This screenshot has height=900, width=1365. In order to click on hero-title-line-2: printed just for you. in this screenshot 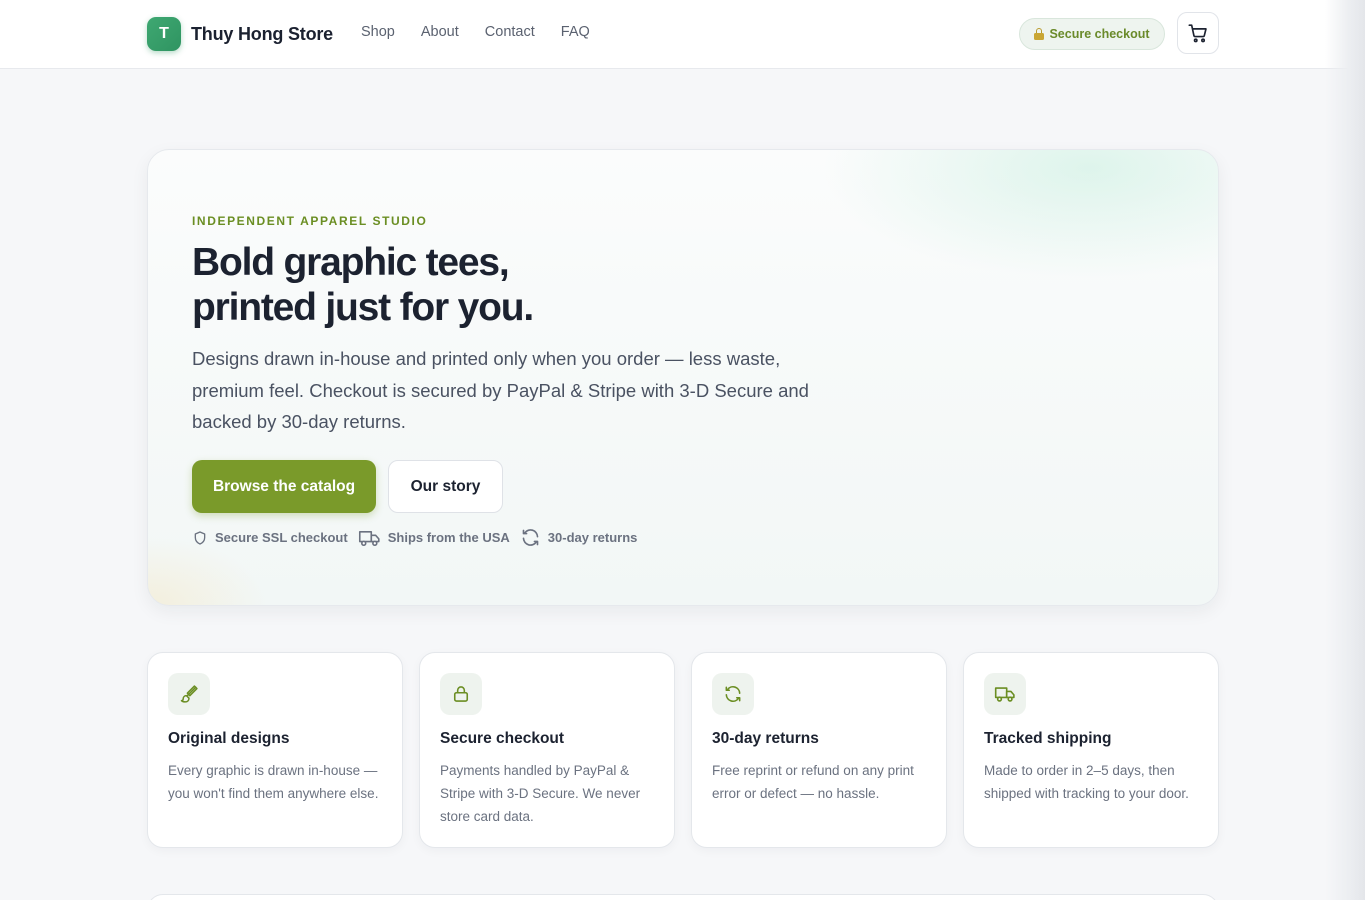, I will do `click(363, 307)`.